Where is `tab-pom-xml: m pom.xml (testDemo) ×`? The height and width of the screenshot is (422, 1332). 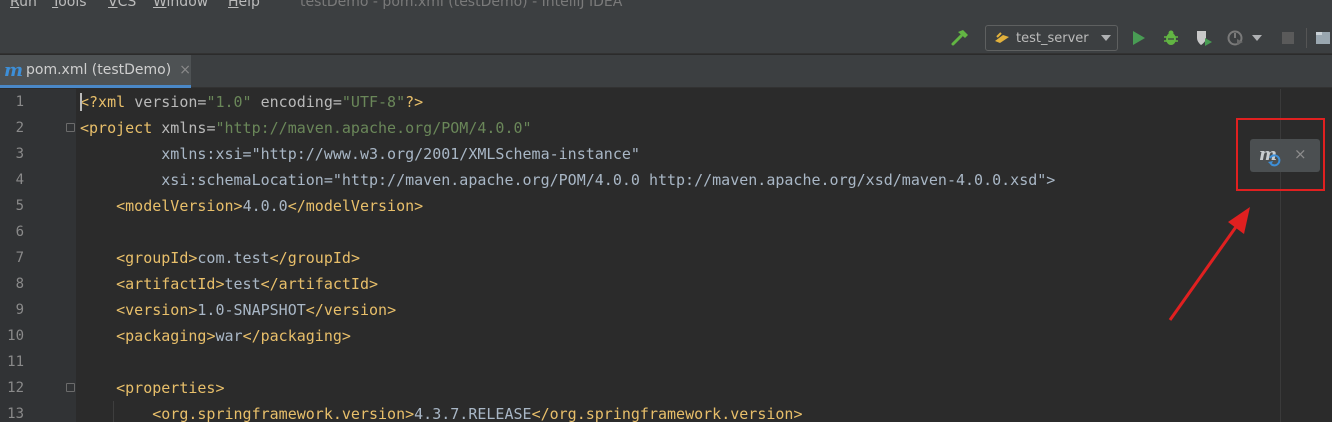
tab-pom-xml: m pom.xml (testDemo) × is located at coordinates (95, 71).